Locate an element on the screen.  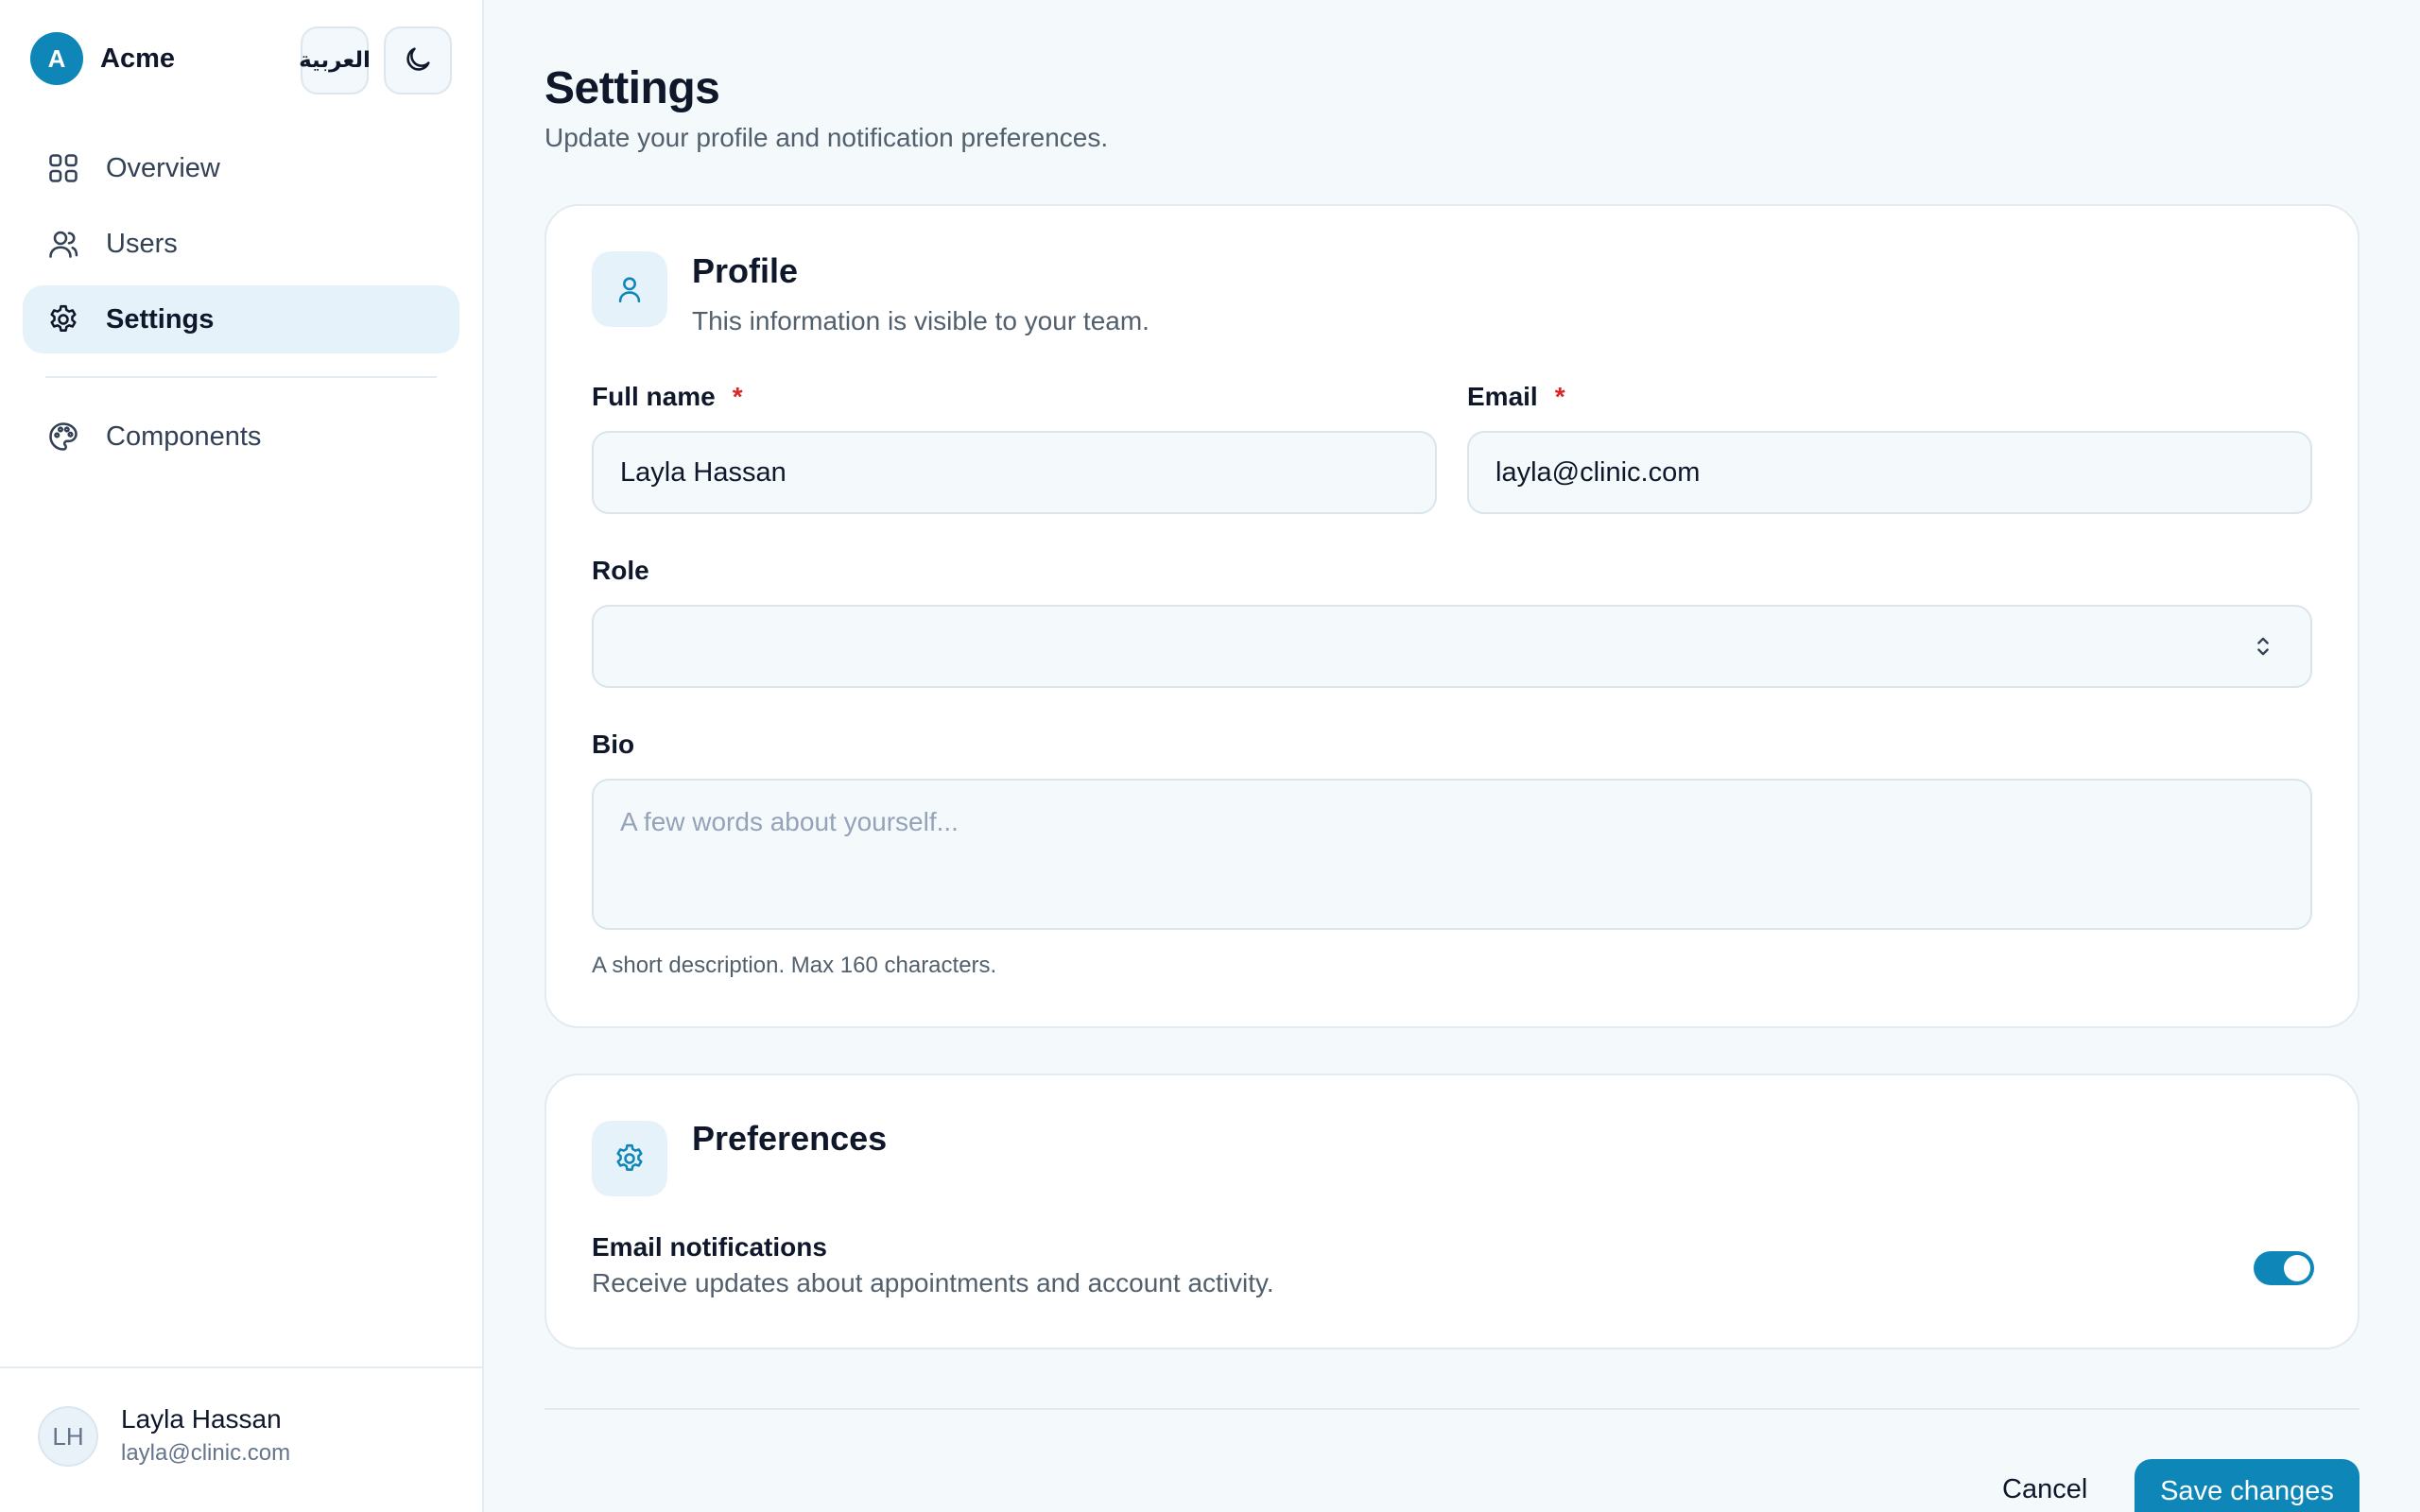
user-profile: LH Layla Hassan layla@clinic.com is located at coordinates (241, 1439).